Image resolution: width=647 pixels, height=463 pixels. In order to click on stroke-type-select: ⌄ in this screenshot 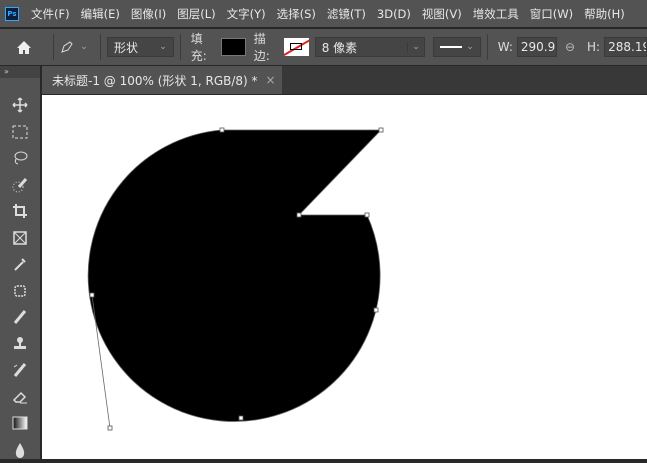, I will do `click(457, 47)`.